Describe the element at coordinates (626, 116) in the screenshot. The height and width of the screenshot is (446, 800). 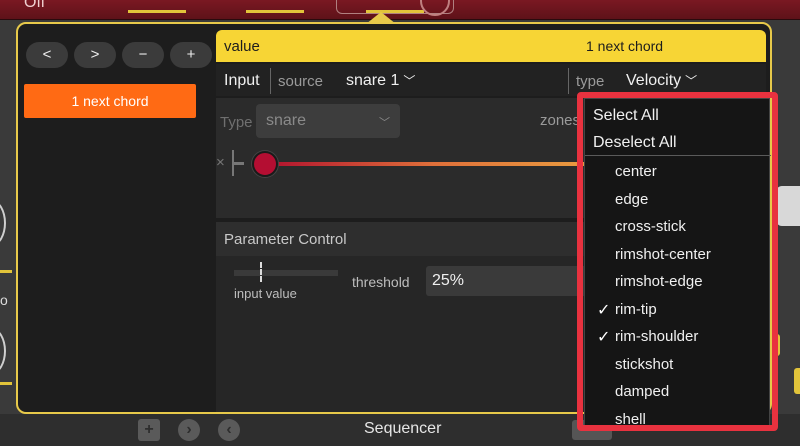
I see `select-all-item: Select All` at that location.